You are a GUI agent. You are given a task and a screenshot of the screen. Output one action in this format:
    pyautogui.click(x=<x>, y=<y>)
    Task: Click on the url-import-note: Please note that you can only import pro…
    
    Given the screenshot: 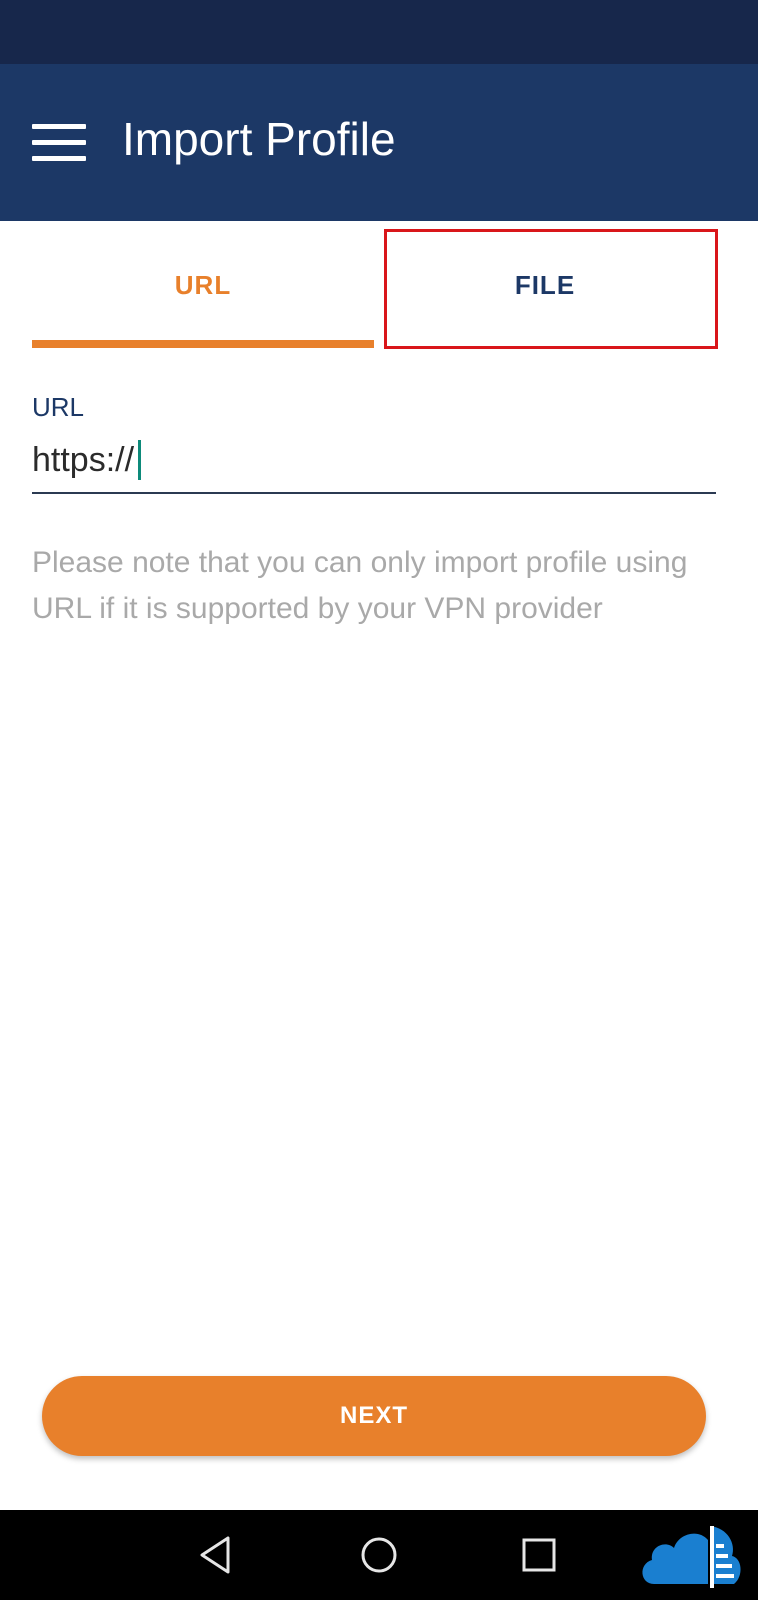 What is the action you would take?
    pyautogui.click(x=360, y=585)
    